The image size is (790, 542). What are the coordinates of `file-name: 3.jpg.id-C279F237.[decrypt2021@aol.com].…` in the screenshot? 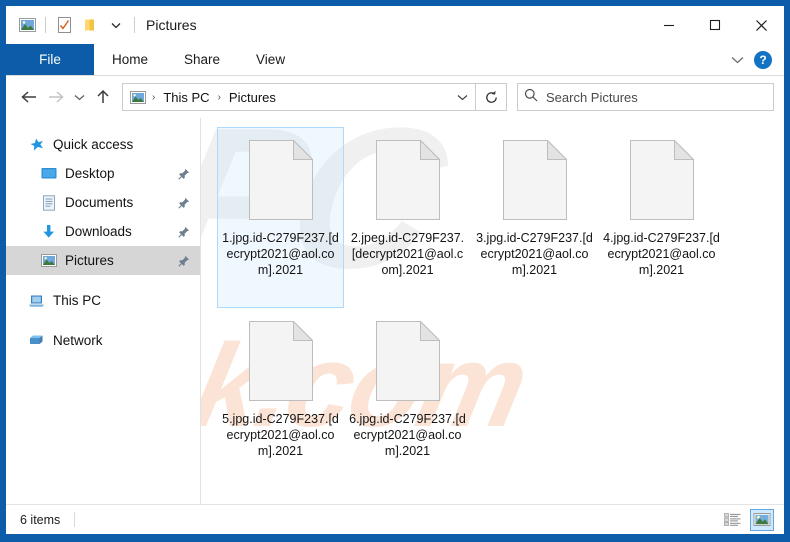 It's located at (534, 254).